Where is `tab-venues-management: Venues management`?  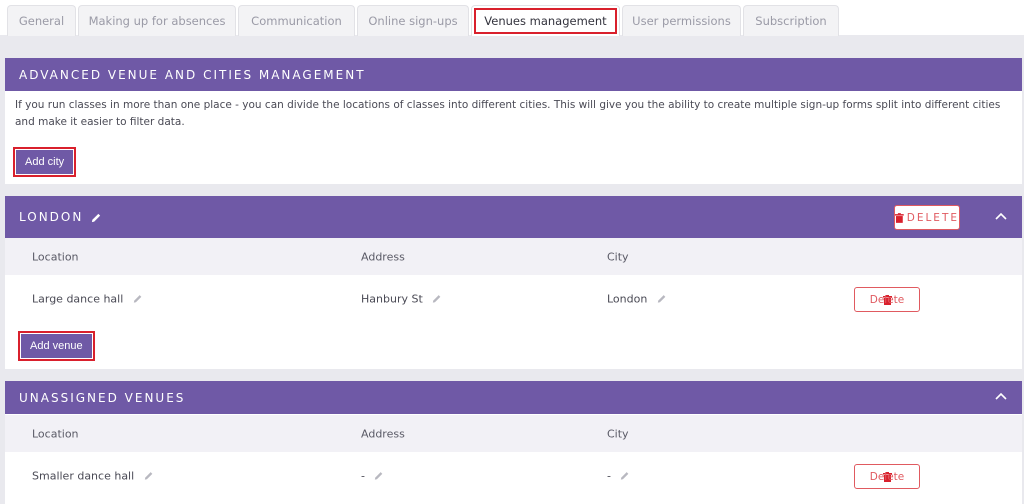 tab-venues-management: Venues management is located at coordinates (545, 20).